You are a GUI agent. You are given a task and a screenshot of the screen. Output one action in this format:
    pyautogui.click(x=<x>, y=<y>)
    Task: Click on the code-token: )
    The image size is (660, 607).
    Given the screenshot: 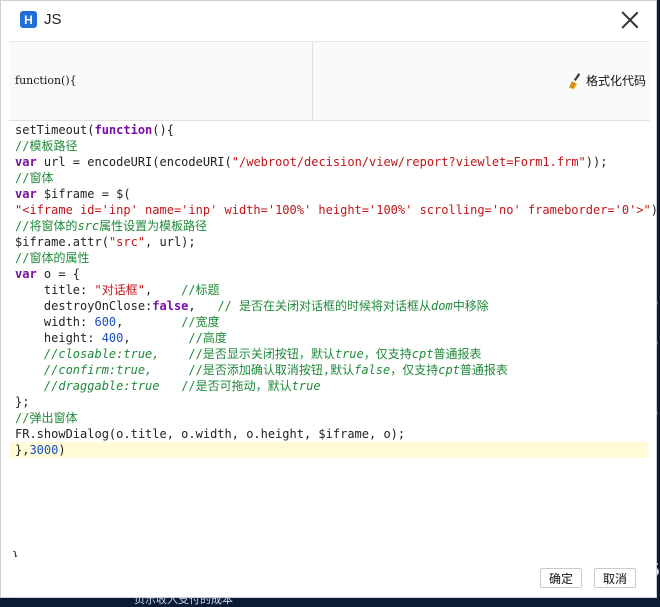 What is the action you would take?
    pyautogui.click(x=62, y=450)
    